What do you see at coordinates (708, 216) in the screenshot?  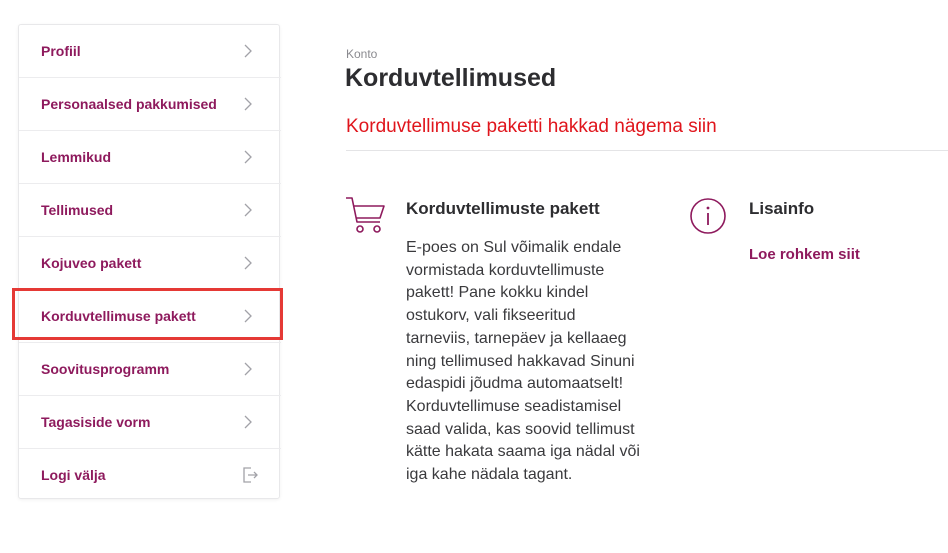 I see `info-icon` at bounding box center [708, 216].